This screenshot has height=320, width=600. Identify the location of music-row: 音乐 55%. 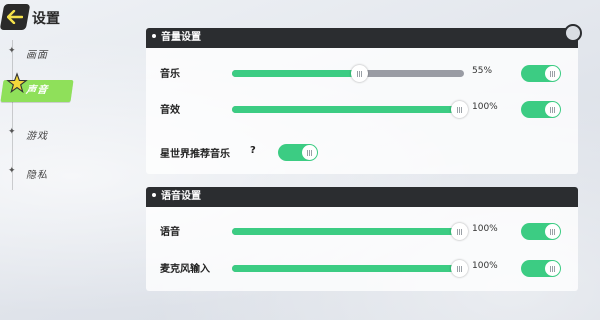
(362, 73).